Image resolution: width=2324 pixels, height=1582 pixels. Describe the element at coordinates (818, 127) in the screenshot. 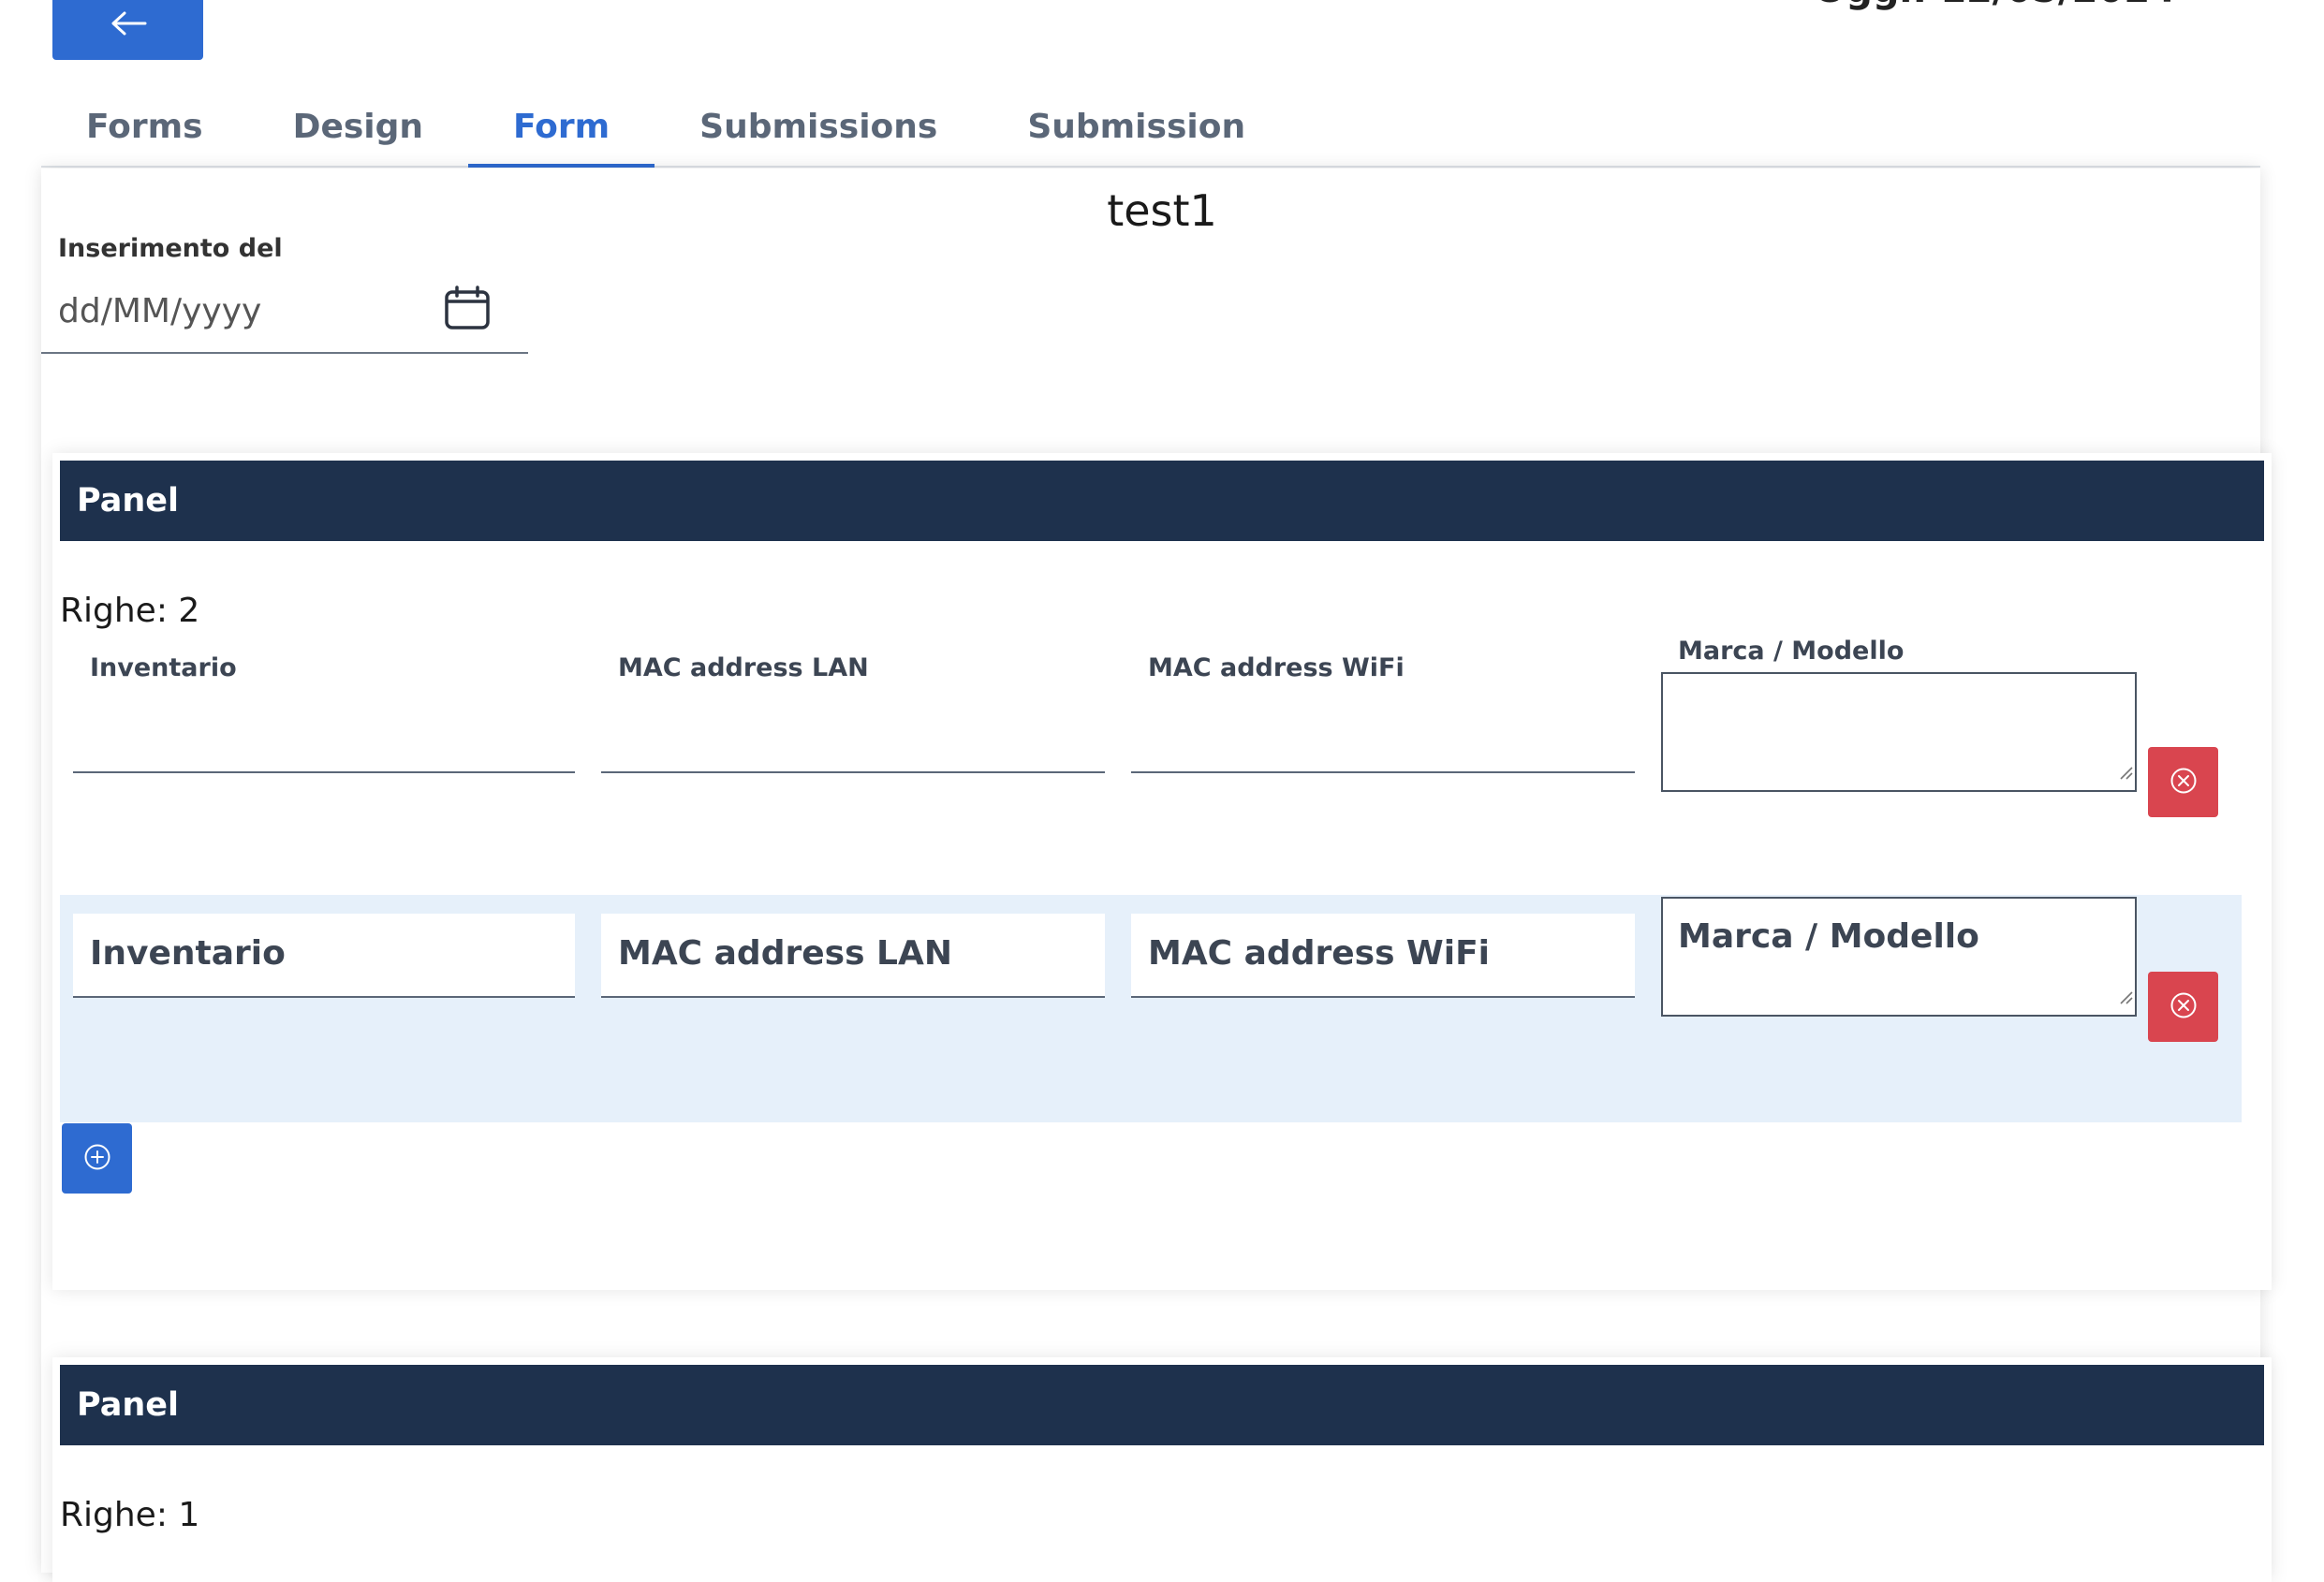

I see `tab-submissions: Submissions` at that location.